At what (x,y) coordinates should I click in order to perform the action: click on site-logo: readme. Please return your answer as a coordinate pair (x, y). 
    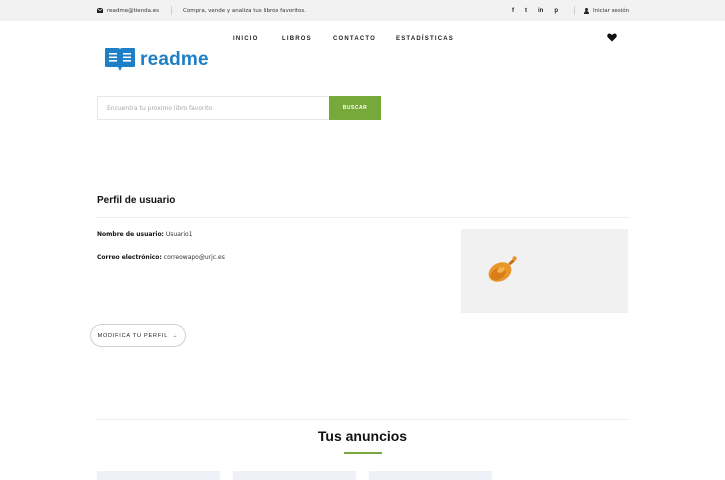
    Looking at the image, I should click on (156, 59).